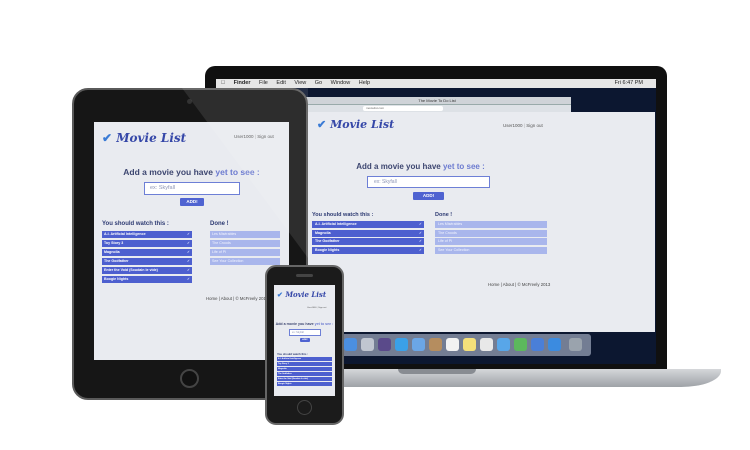  What do you see at coordinates (367, 344) in the screenshot?
I see `launchpad-icon` at bounding box center [367, 344].